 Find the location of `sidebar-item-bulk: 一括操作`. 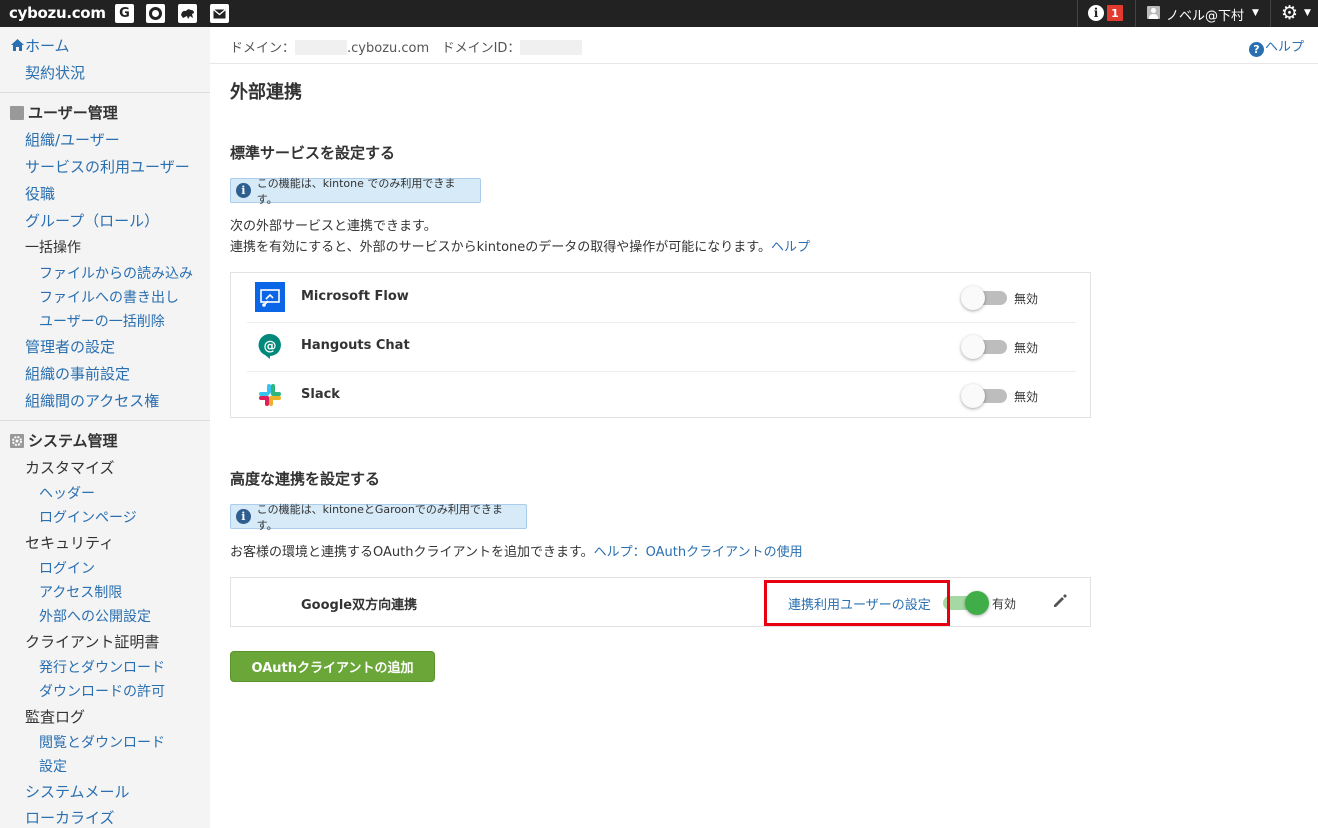

sidebar-item-bulk: 一括操作 is located at coordinates (53, 248).